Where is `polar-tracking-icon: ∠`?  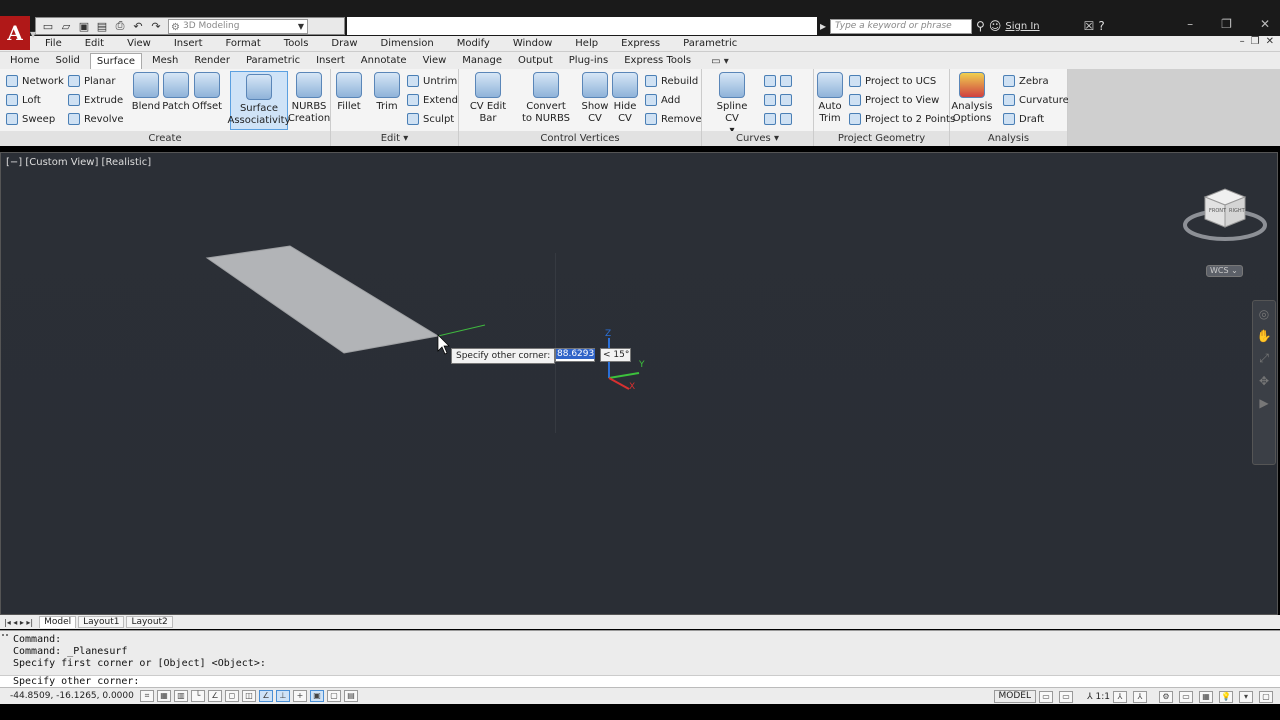 polar-tracking-icon: ∠ is located at coordinates (215, 696).